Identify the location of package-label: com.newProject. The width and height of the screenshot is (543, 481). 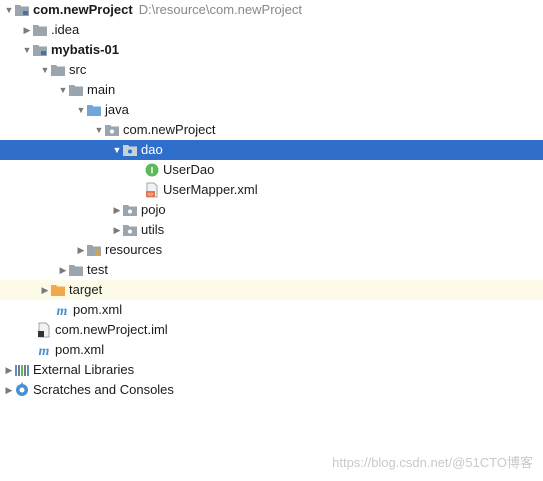
(169, 129).